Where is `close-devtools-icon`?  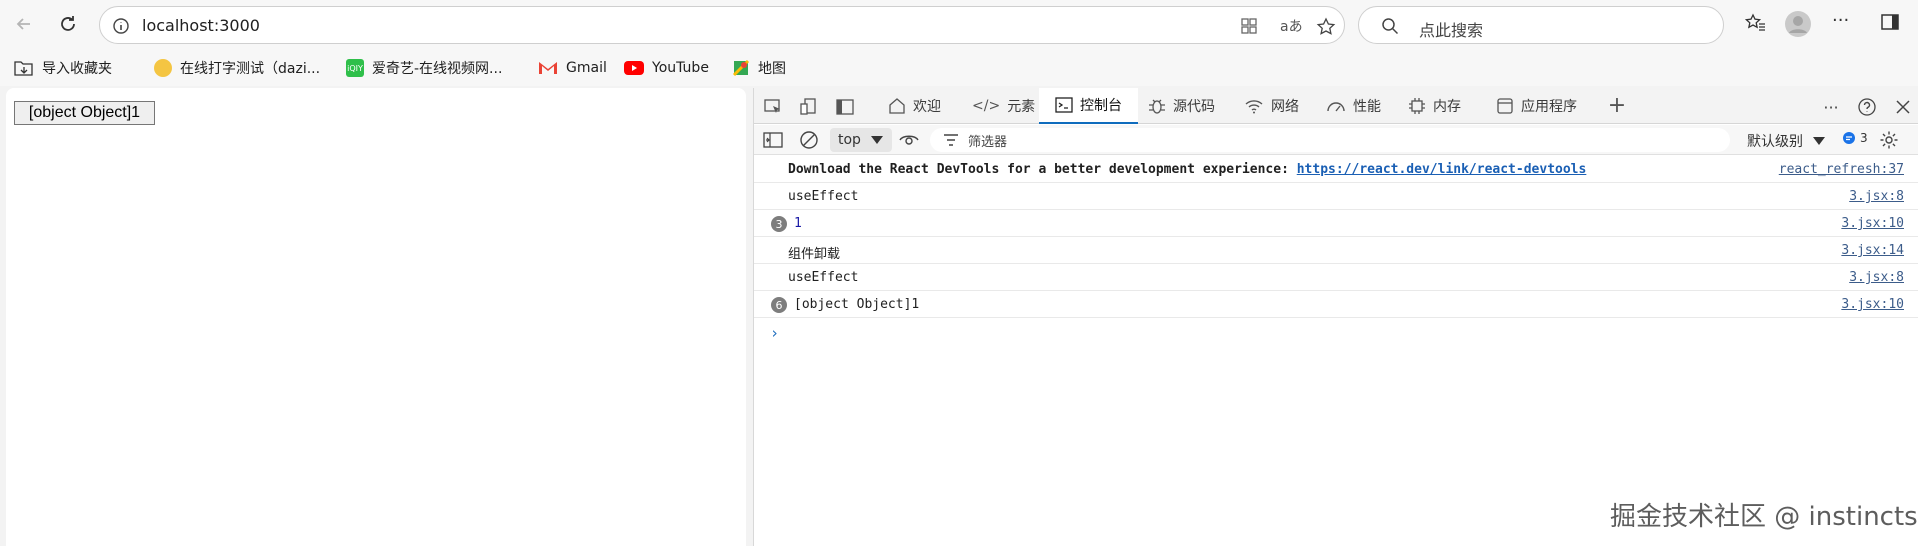
close-devtools-icon is located at coordinates (1903, 107).